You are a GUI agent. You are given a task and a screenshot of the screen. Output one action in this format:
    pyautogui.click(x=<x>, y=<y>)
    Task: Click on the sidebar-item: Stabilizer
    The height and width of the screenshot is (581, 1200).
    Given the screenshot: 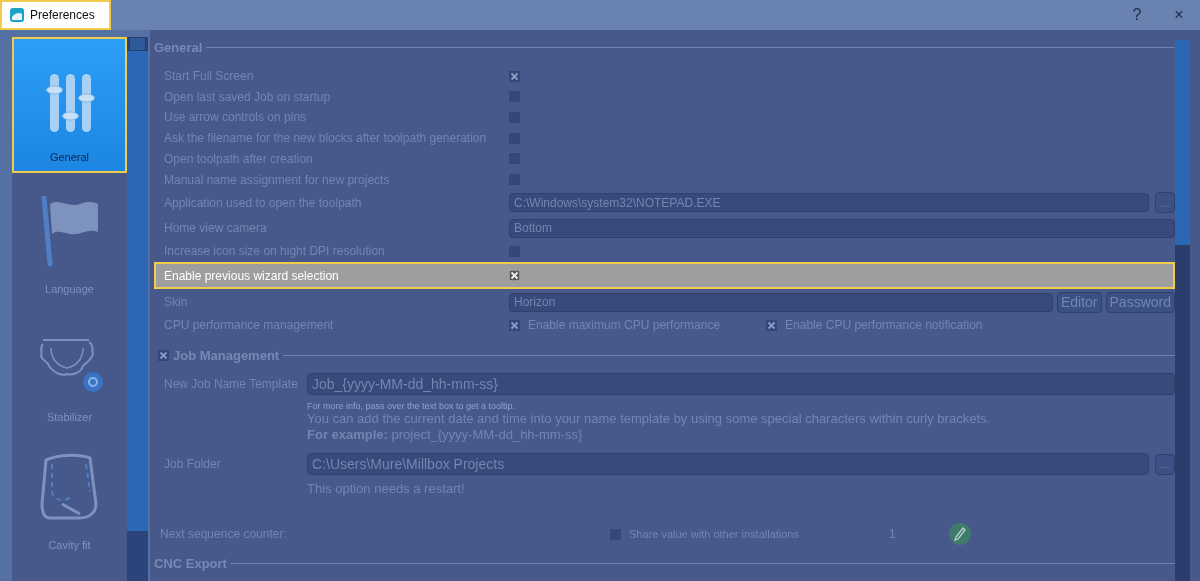 What is the action you would take?
    pyautogui.click(x=69, y=367)
    